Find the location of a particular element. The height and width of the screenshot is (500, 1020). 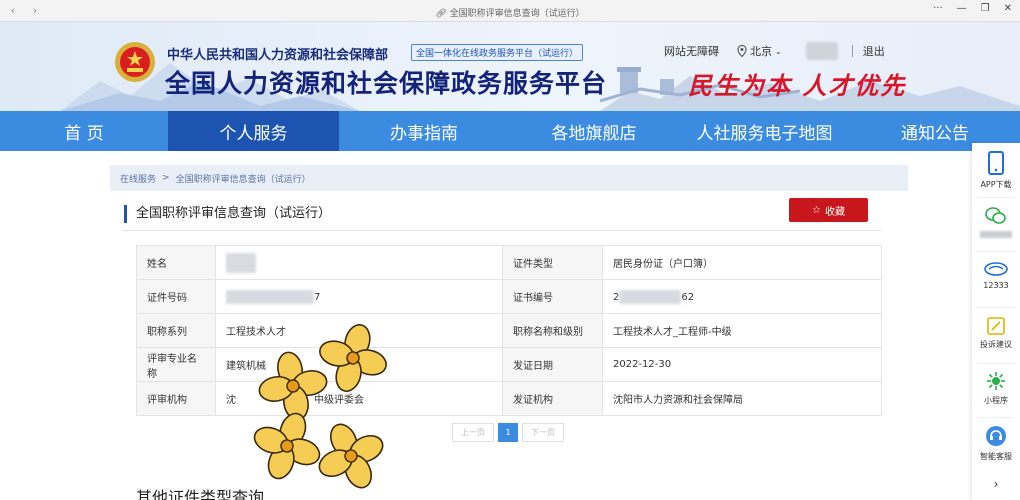

label-id-number: 证件号码 is located at coordinates (176, 296).